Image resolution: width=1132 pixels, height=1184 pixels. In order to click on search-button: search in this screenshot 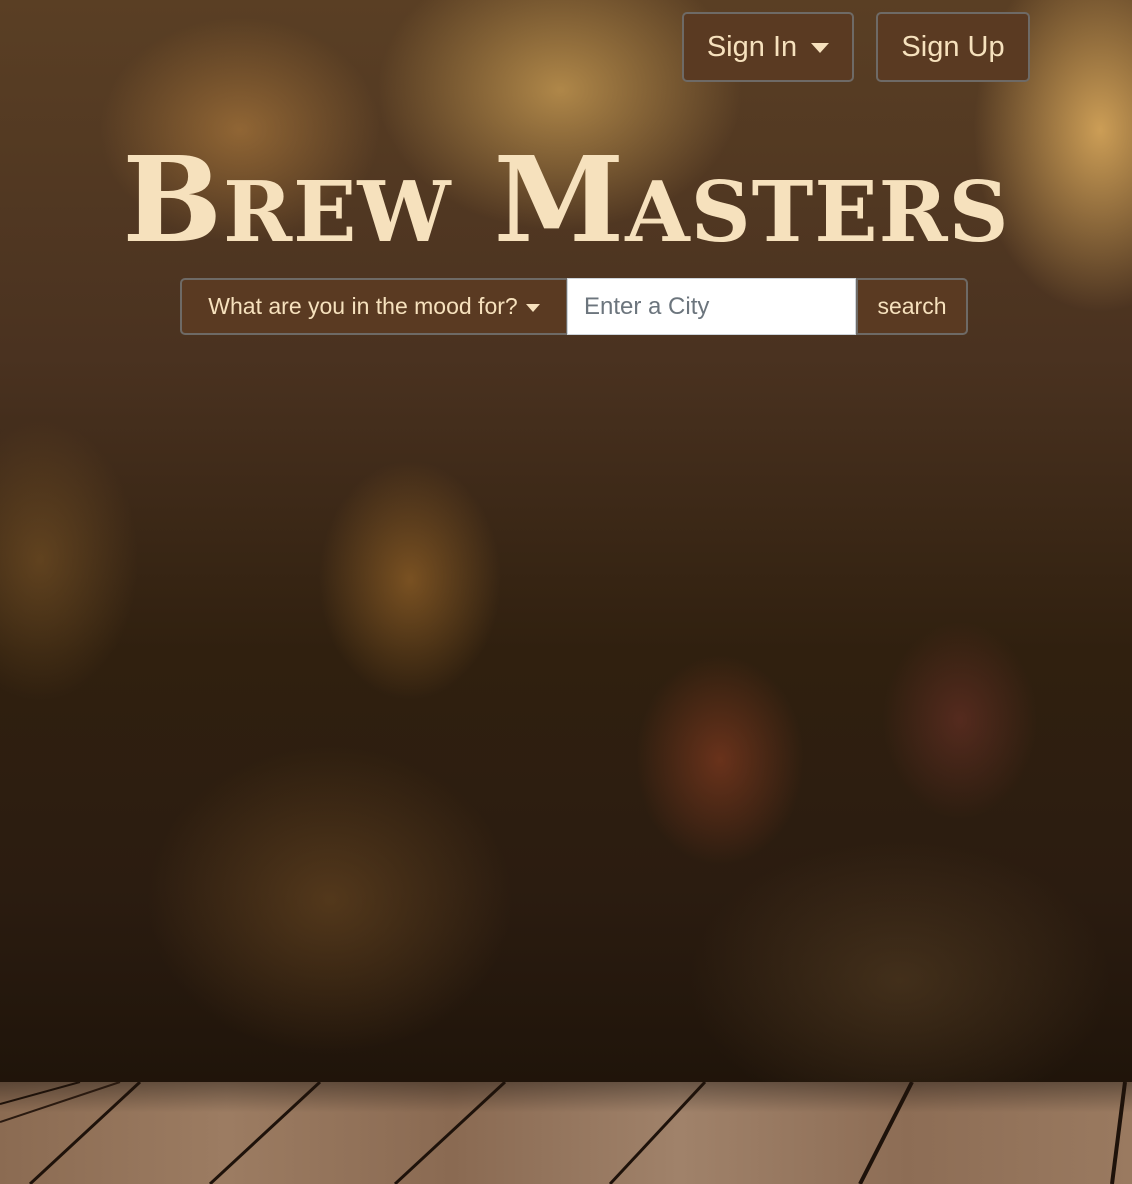, I will do `click(912, 306)`.